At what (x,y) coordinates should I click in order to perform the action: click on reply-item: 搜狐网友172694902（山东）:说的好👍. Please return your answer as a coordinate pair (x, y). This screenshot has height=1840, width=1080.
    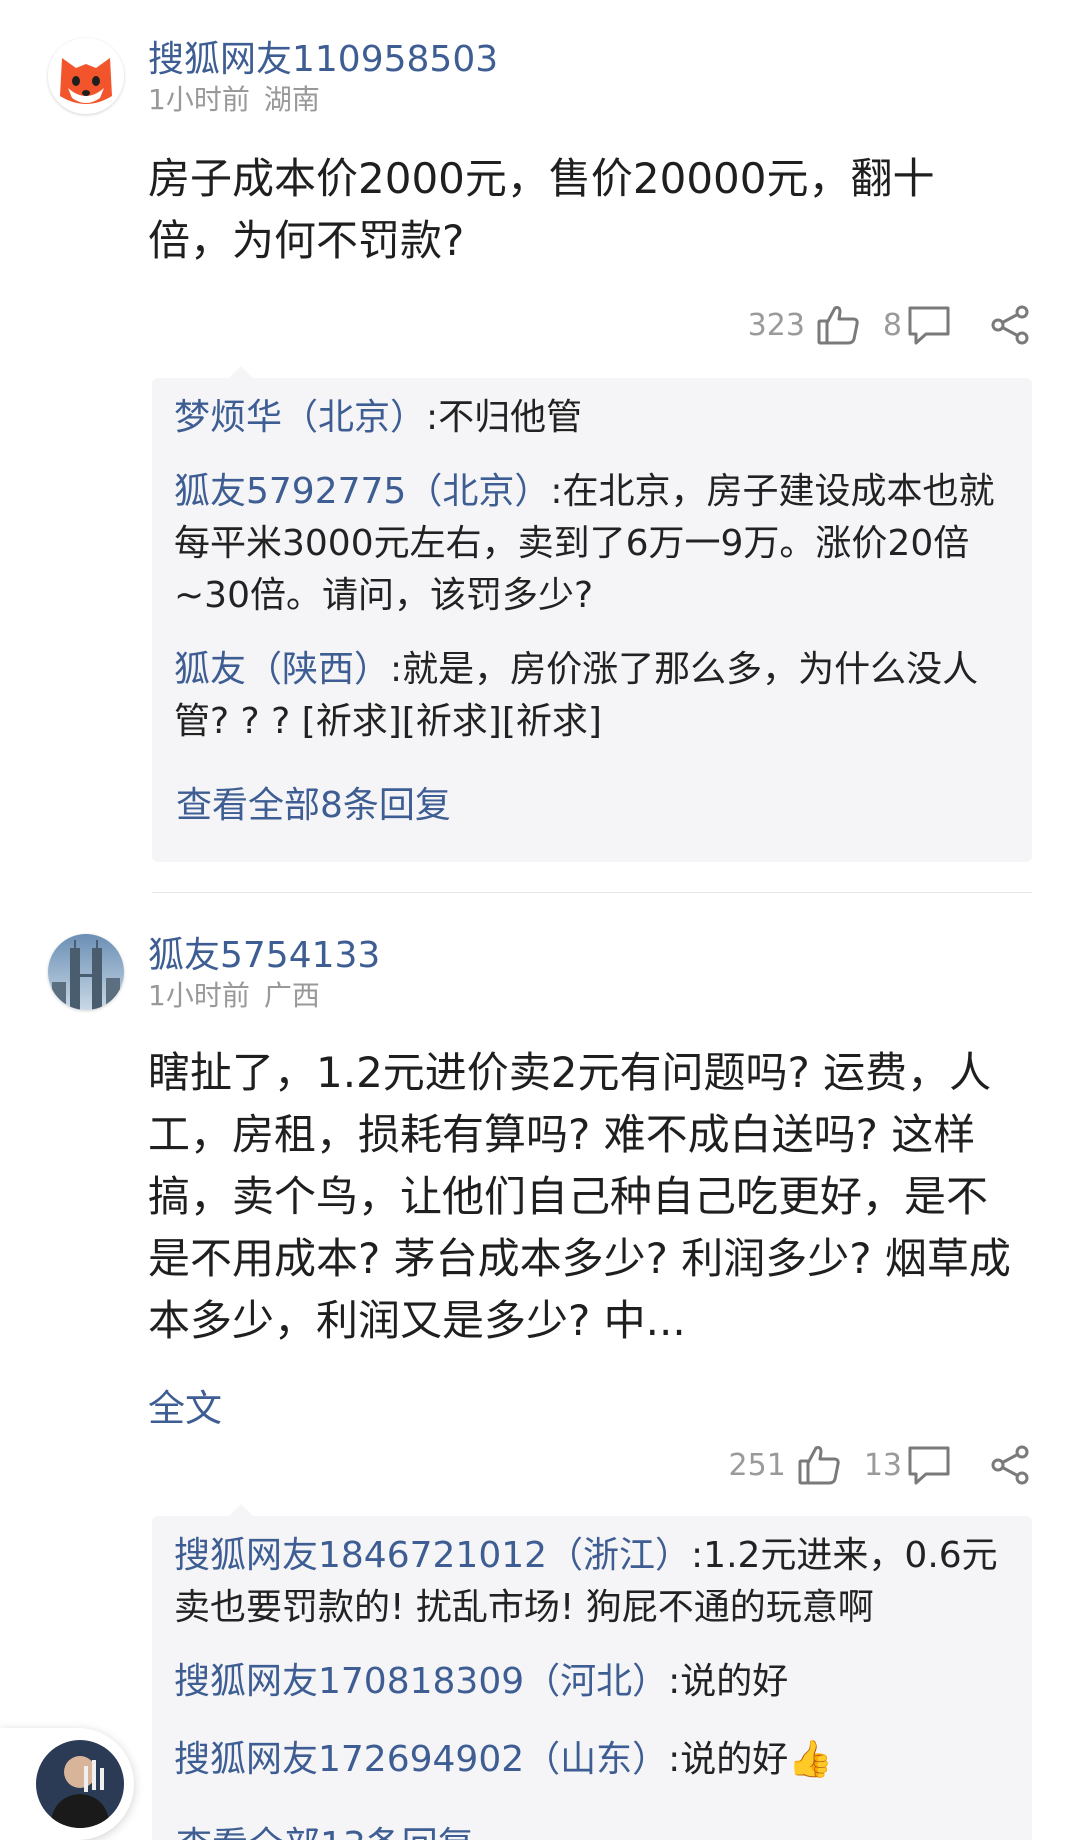
    Looking at the image, I should click on (594, 1760).